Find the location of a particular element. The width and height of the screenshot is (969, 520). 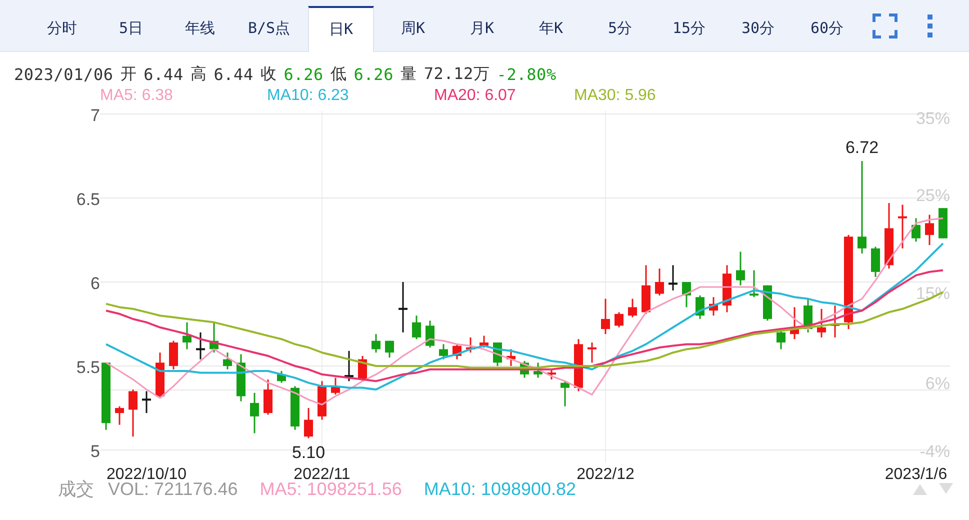

quote-value: 72.12万 is located at coordinates (457, 74).